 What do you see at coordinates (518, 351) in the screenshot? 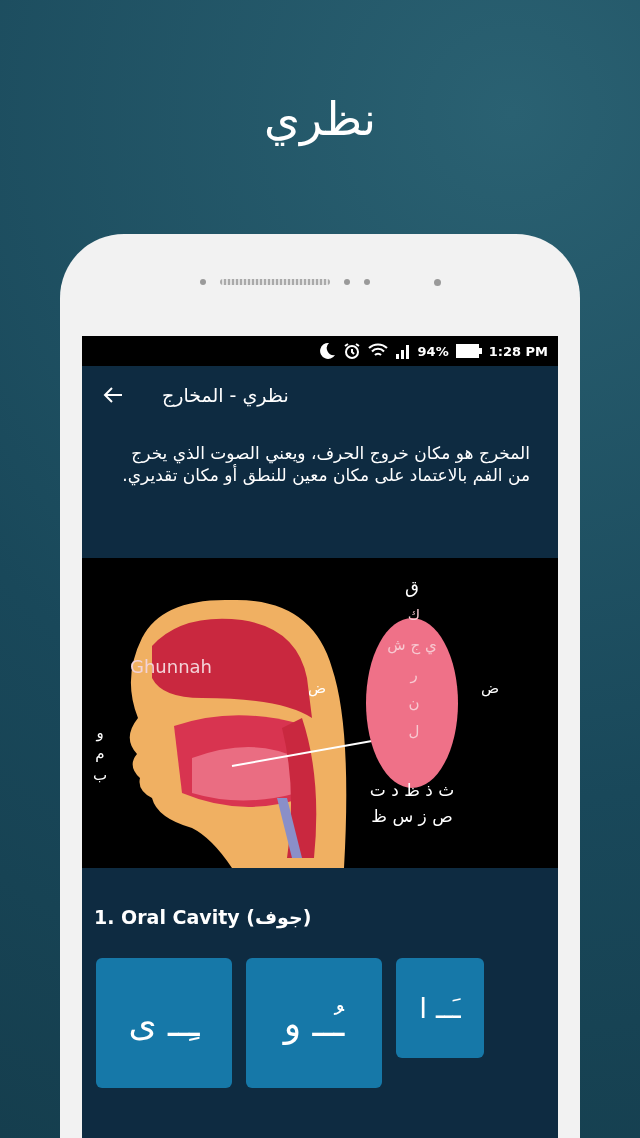
I see `clock-time: 1:28 PM` at bounding box center [518, 351].